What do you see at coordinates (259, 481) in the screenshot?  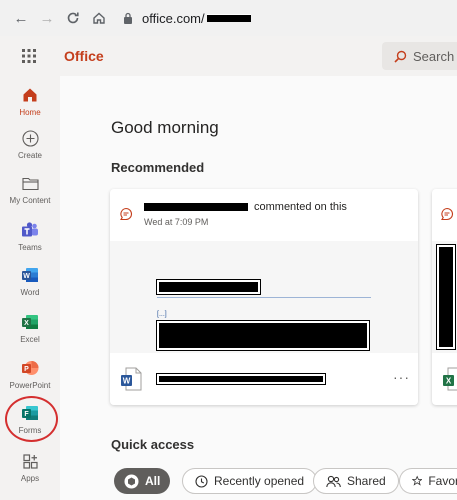 I see `chip-label: Recently opened` at bounding box center [259, 481].